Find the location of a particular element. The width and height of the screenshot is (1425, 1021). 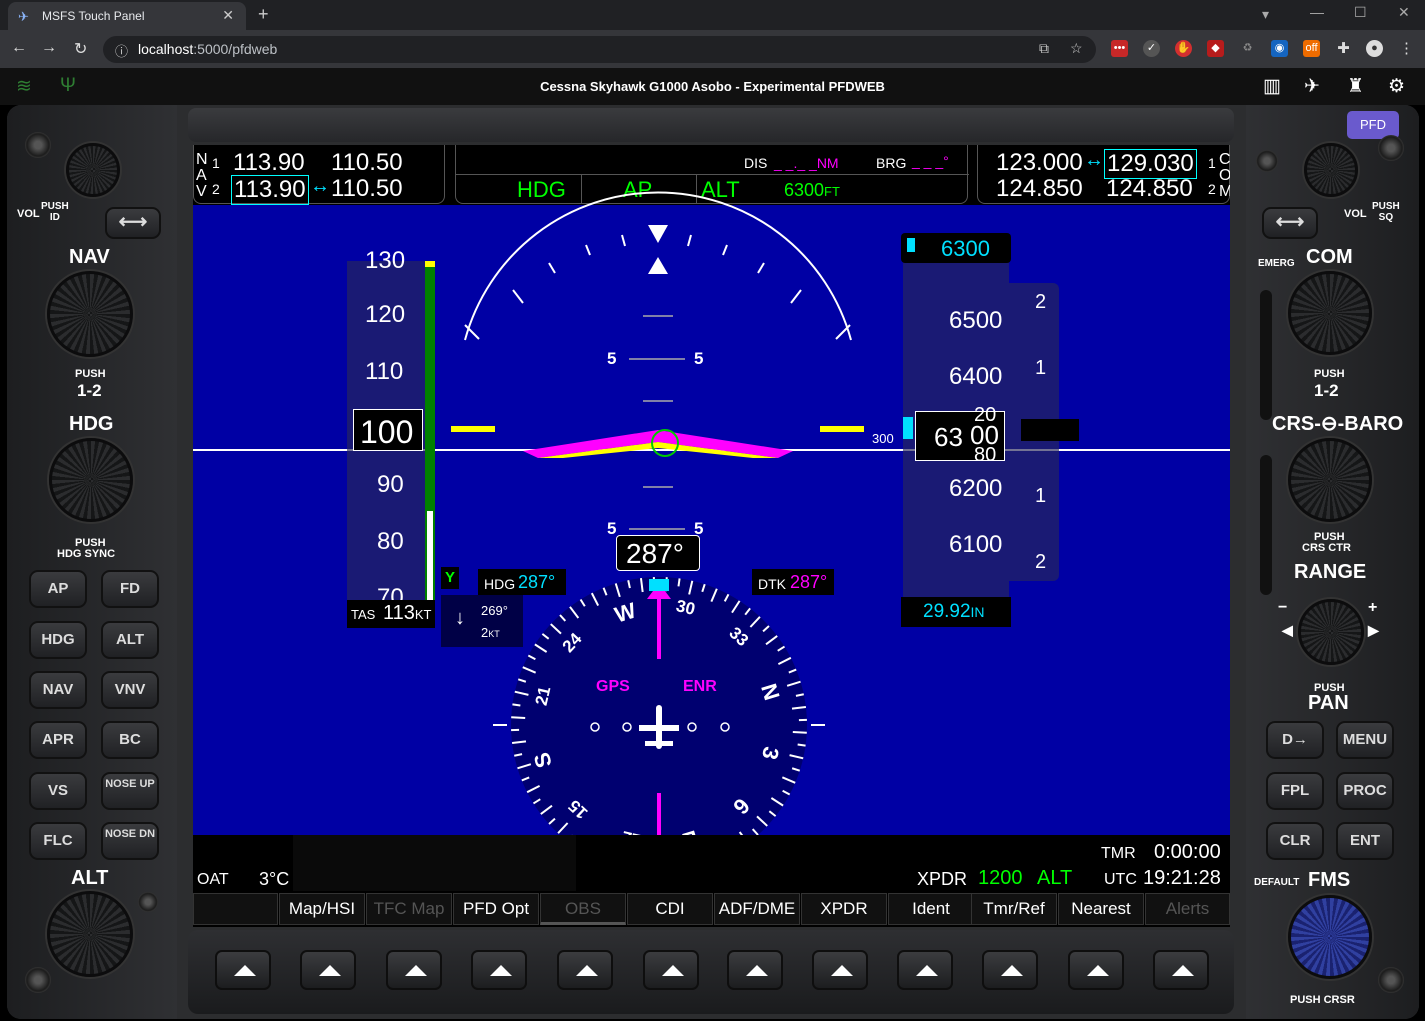

address-bar: ⓘ localhost:5000/pfdweb ⧉ ☆ is located at coordinates (599, 49).